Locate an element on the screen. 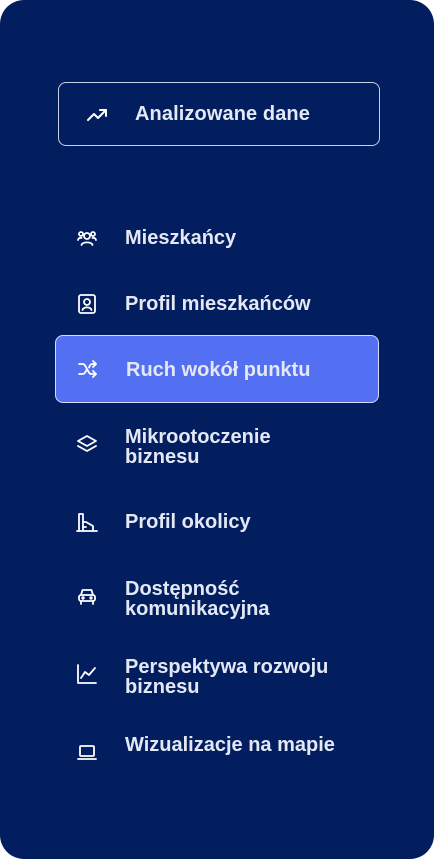 This screenshot has height=859, width=434. analyzed-data-button: Analizowane dane is located at coordinates (219, 114).